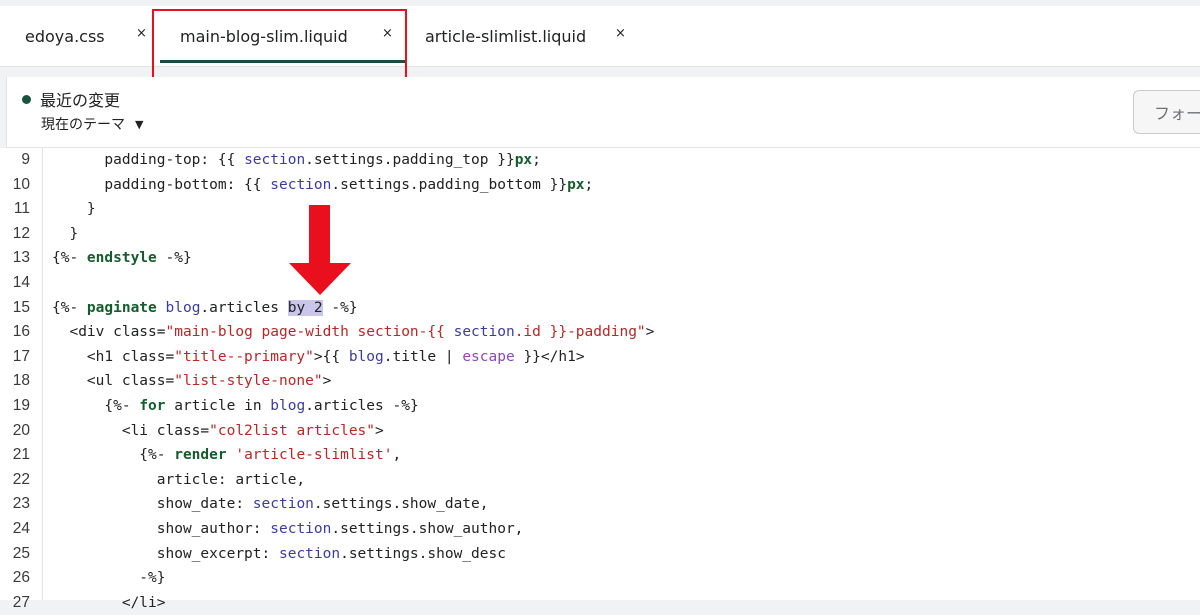 This screenshot has width=1200, height=615. What do you see at coordinates (139, 124) in the screenshot?
I see `caret-down-icon: ▼` at bounding box center [139, 124].